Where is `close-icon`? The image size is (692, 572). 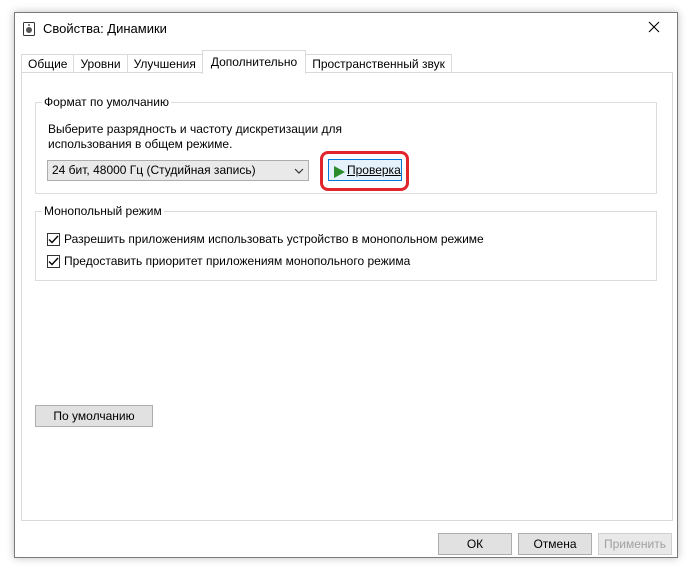 close-icon is located at coordinates (654, 28).